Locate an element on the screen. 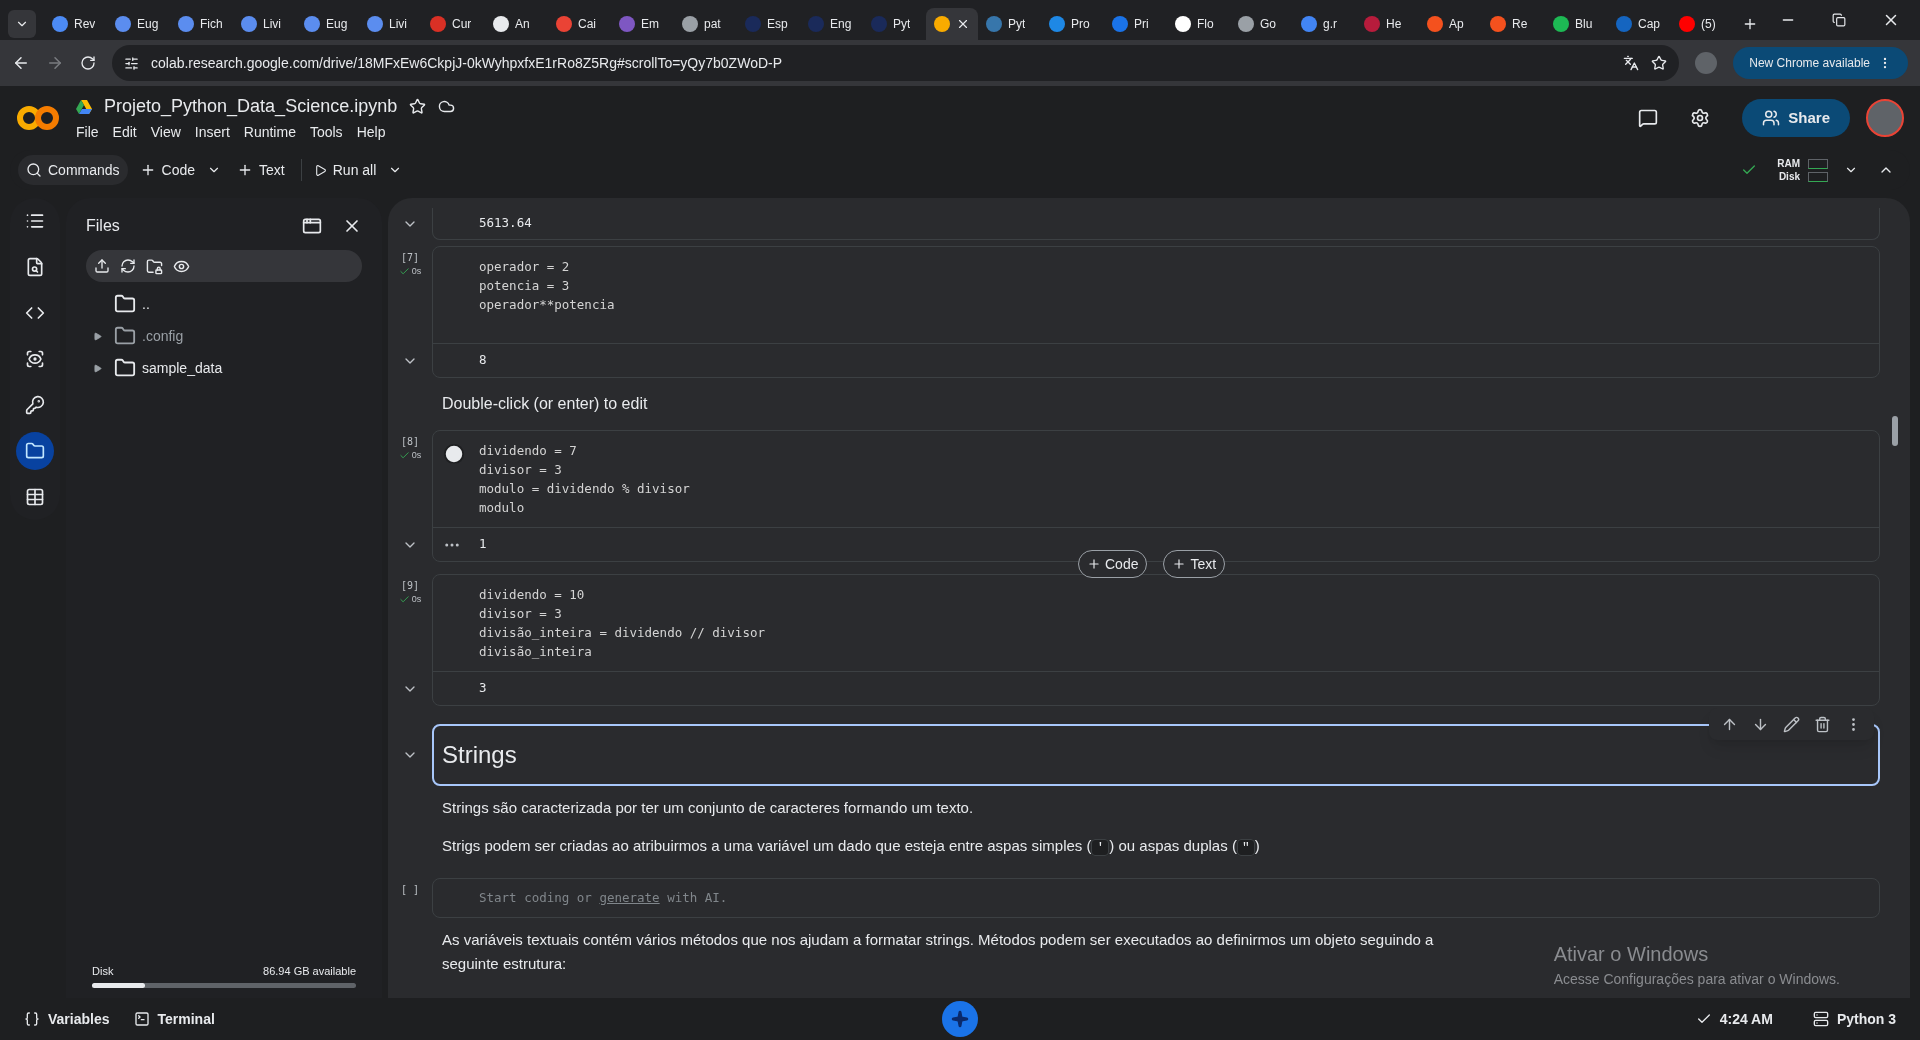  browser-tab: Esp is located at coordinates (768, 24).